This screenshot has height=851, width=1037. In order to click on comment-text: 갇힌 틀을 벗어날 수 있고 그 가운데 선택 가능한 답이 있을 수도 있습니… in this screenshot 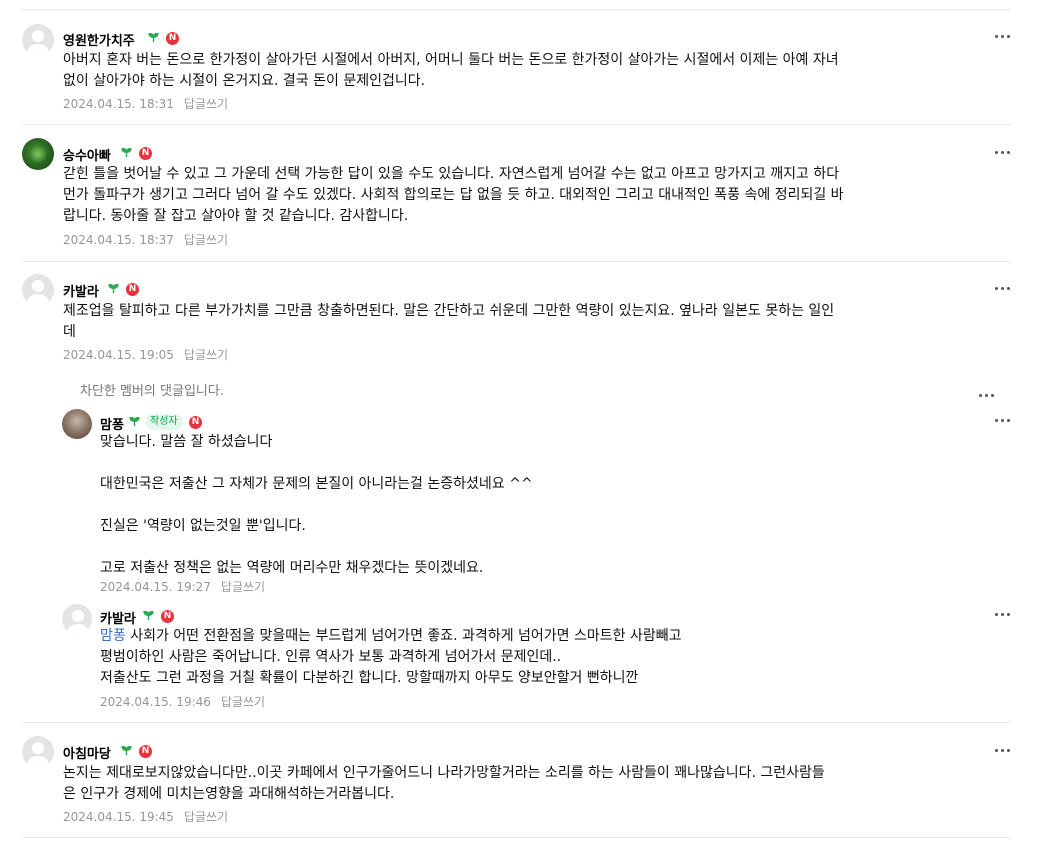, I will do `click(453, 195)`.